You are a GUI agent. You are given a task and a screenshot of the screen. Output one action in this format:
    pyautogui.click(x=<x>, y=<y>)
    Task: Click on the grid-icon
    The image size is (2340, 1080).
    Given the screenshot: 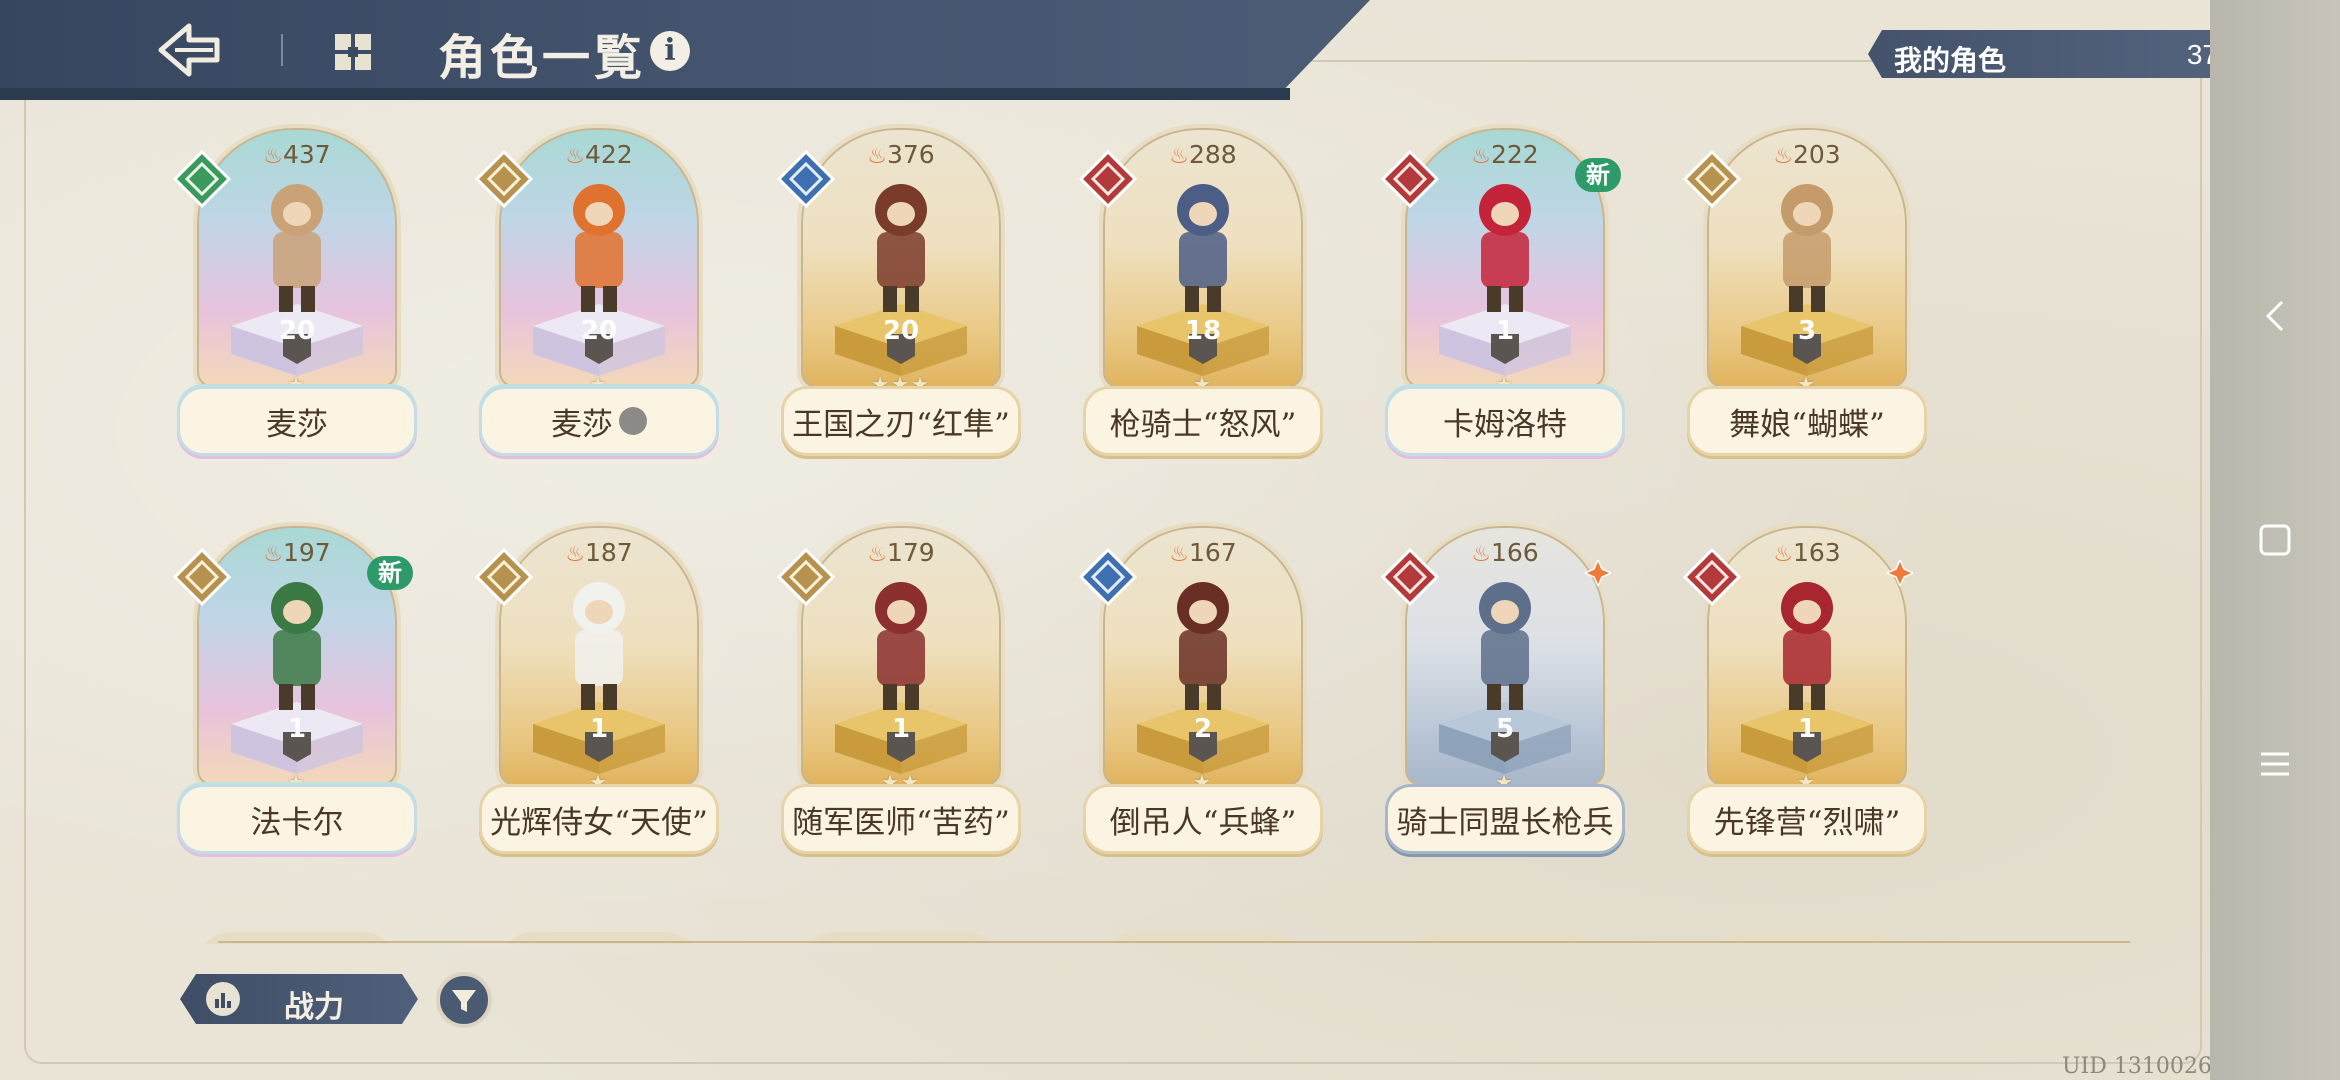 What is the action you would take?
    pyautogui.click(x=353, y=52)
    